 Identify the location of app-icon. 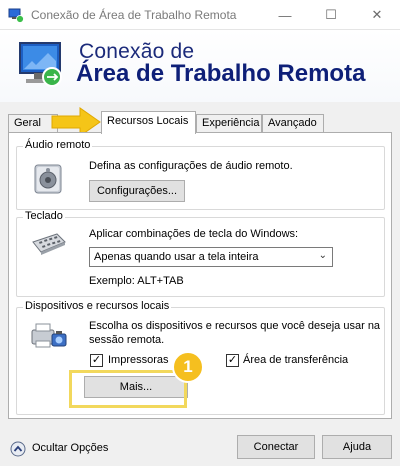
(16, 15).